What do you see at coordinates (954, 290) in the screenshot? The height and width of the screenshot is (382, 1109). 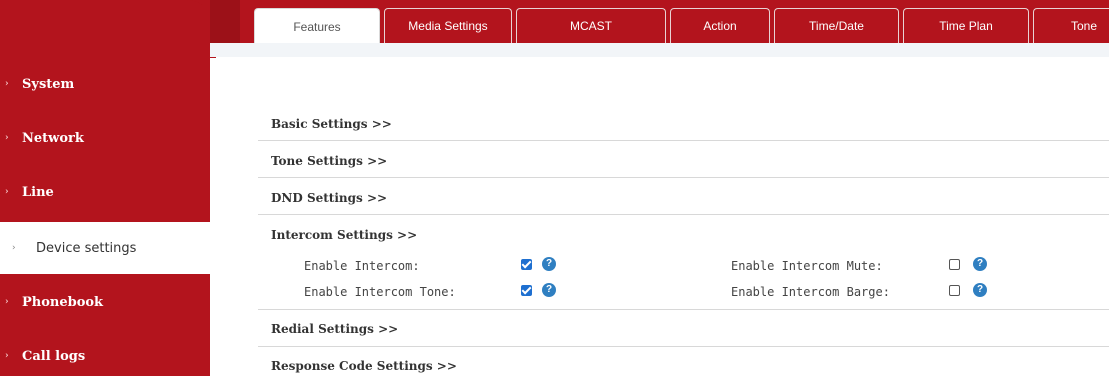 I see `enable-intercom-barge-checkbox` at bounding box center [954, 290].